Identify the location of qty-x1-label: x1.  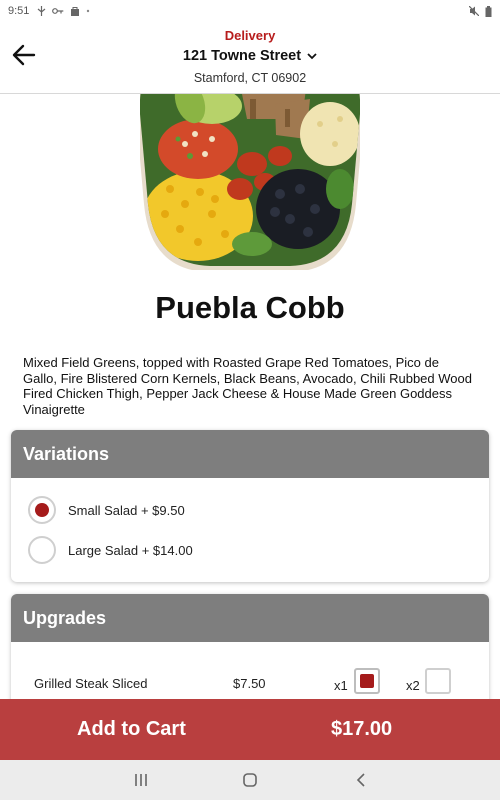
(341, 685).